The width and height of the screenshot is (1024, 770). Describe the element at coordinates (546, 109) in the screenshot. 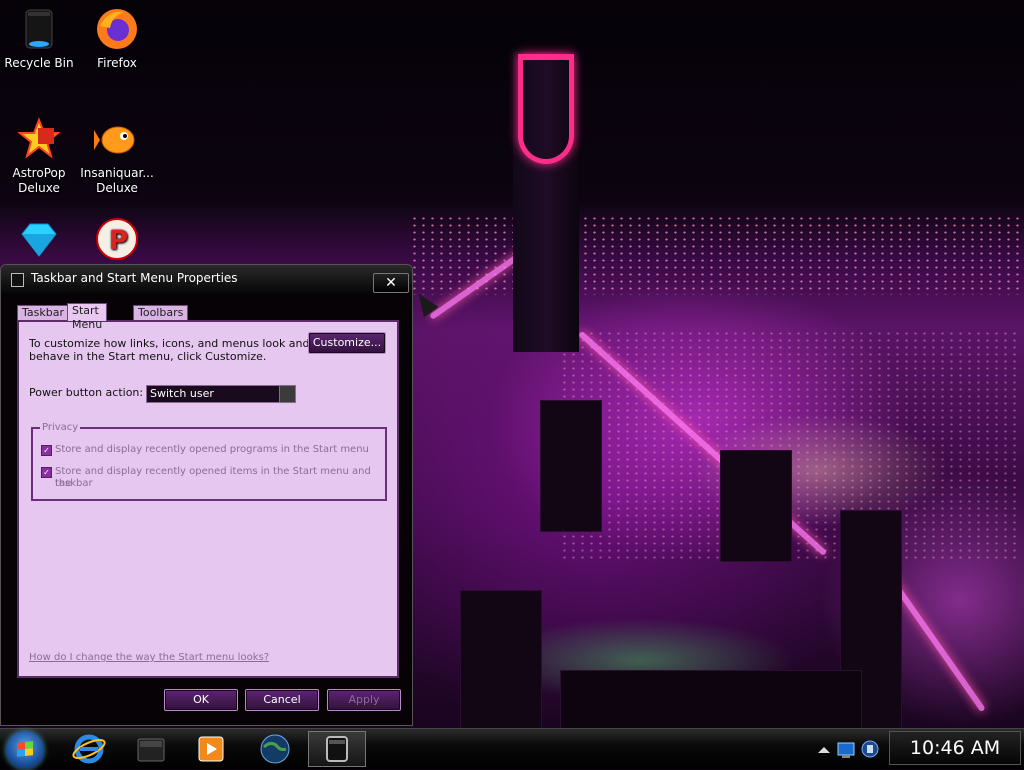

I see `tower-arch` at that location.